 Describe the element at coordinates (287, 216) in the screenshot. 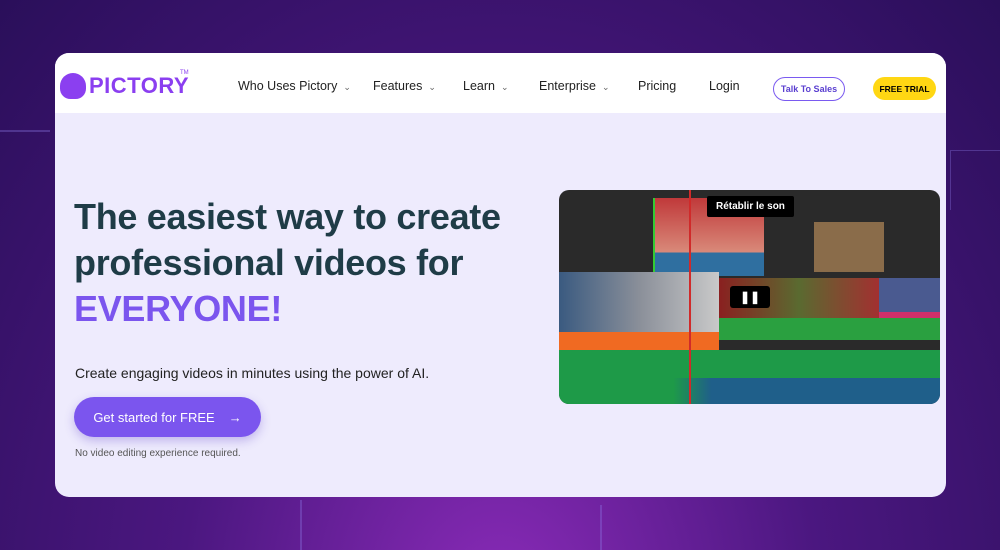

I see `heading-line: The easiest way to create` at that location.